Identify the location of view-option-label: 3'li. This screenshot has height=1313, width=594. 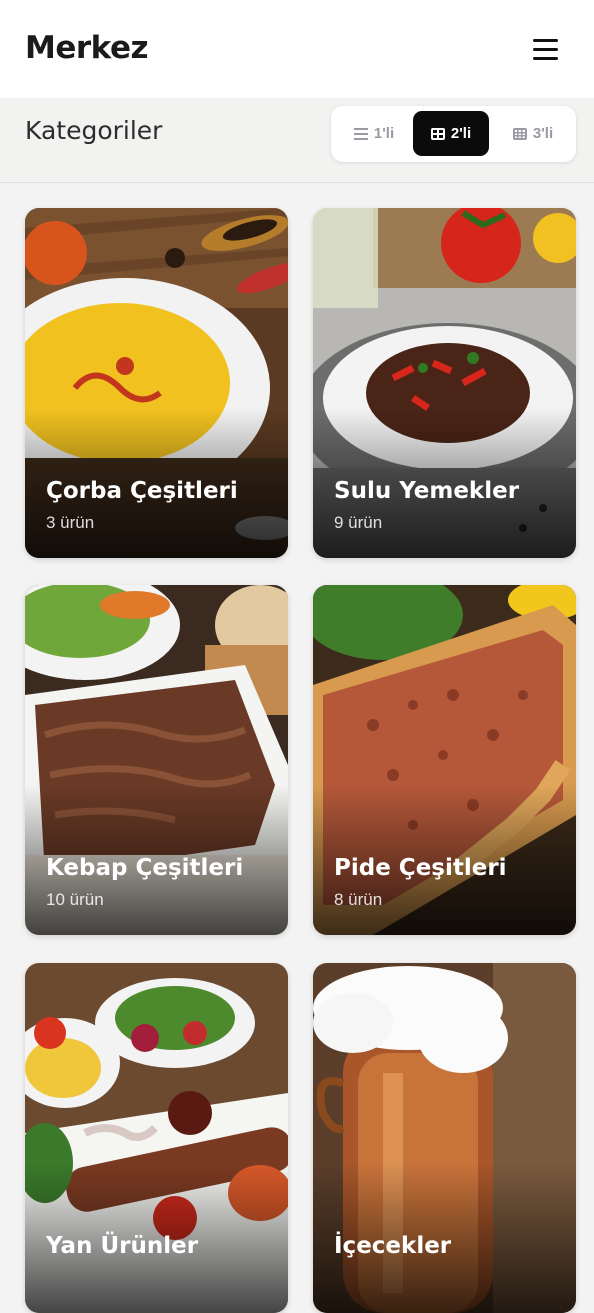
(543, 133).